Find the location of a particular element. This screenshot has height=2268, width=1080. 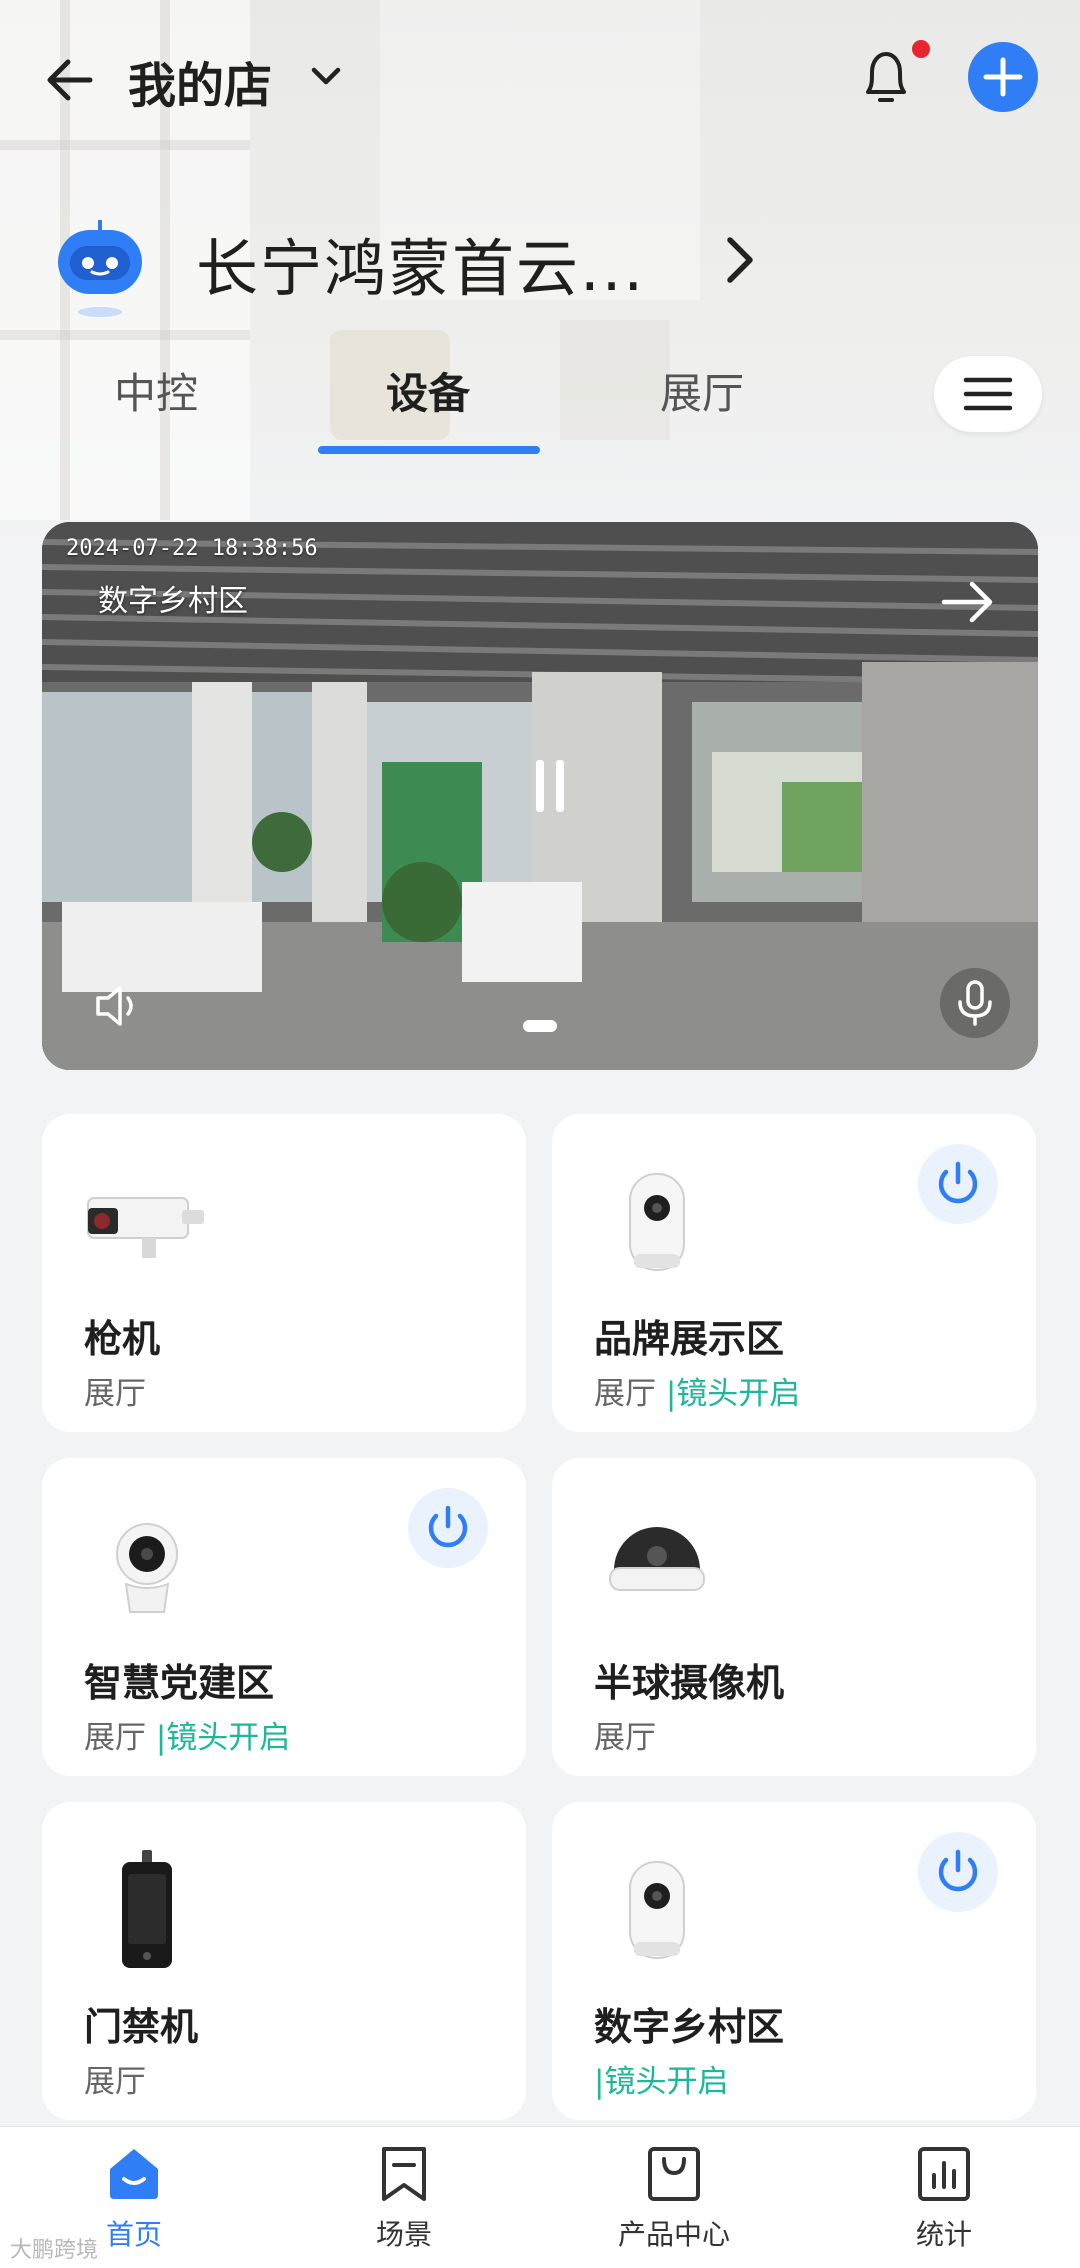

tab-devices: 设备 is located at coordinates (428, 390).